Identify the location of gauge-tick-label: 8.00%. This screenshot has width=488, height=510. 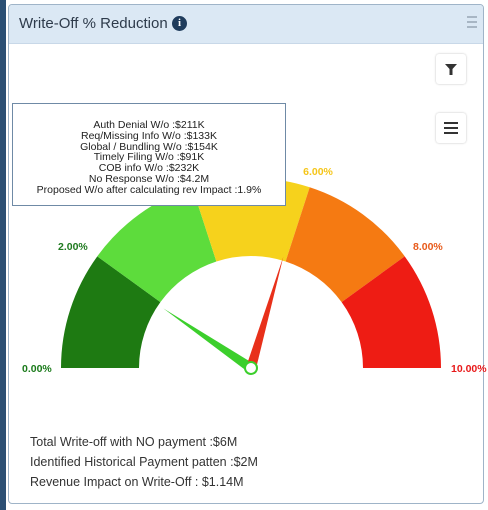
(428, 247).